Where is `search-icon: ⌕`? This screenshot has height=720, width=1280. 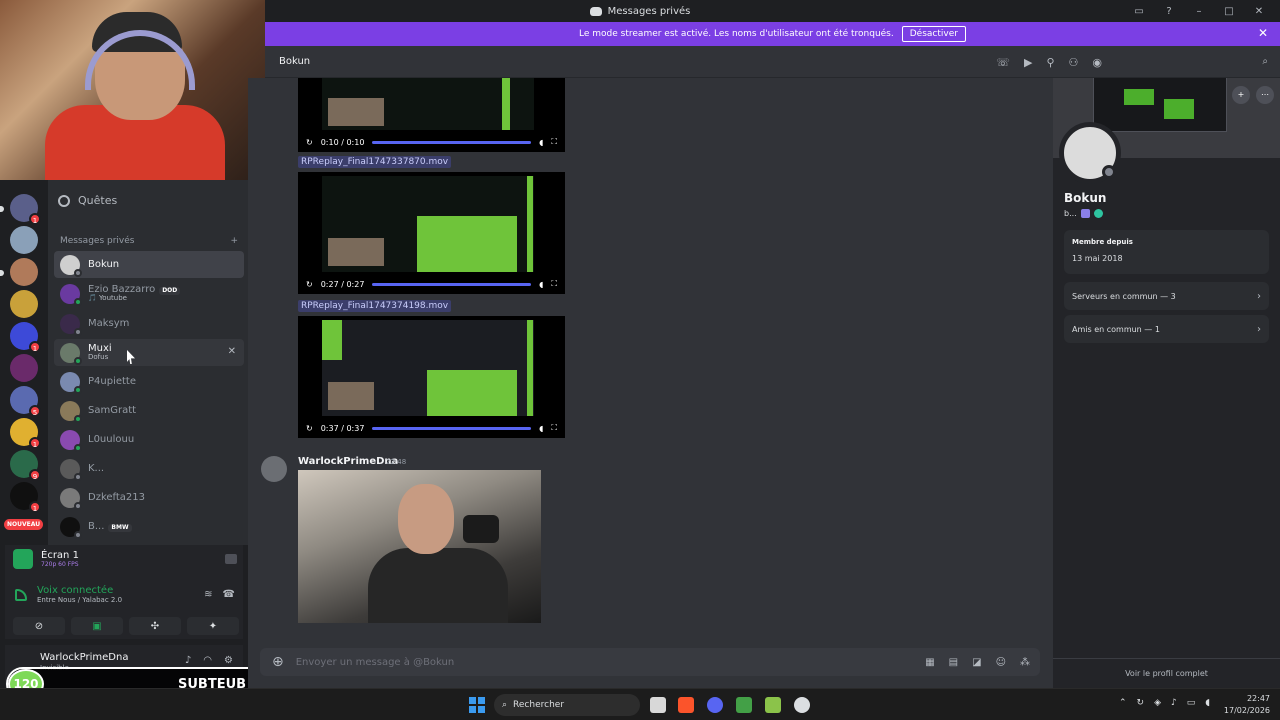 search-icon: ⌕ is located at coordinates (1265, 61).